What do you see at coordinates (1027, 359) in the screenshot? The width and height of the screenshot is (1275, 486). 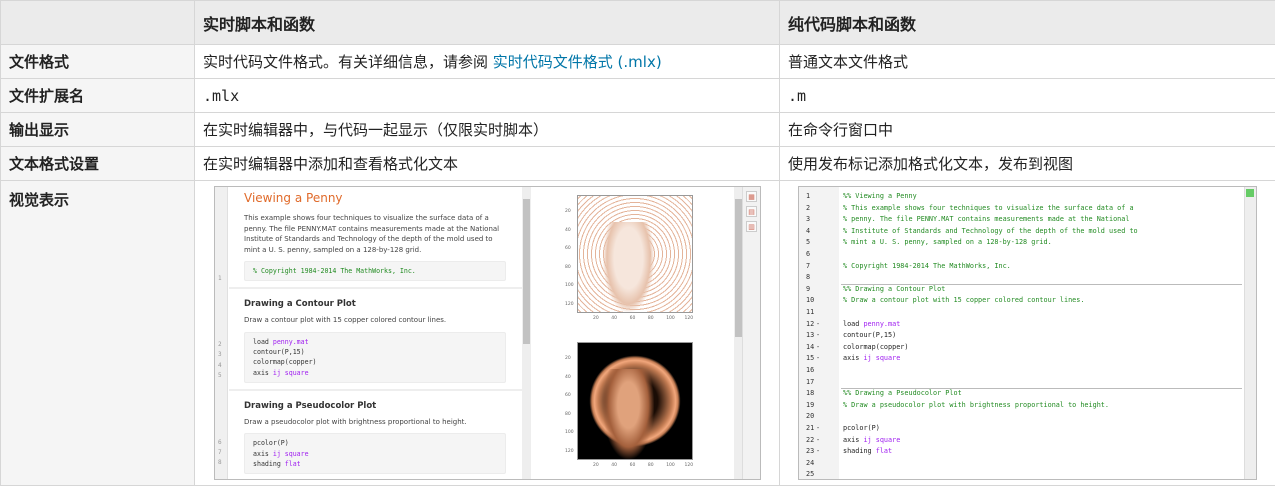 I see `code-line: 15- axis ij square` at bounding box center [1027, 359].